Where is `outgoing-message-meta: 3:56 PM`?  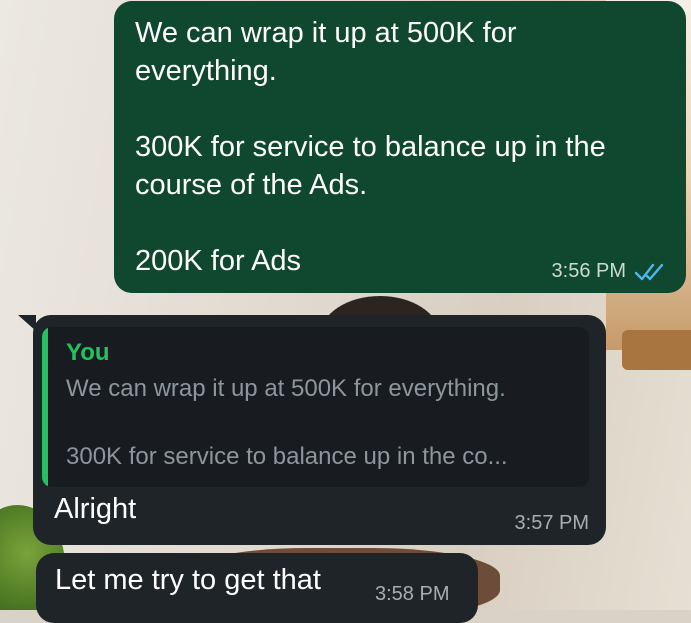 outgoing-message-meta: 3:56 PM is located at coordinates (609, 271).